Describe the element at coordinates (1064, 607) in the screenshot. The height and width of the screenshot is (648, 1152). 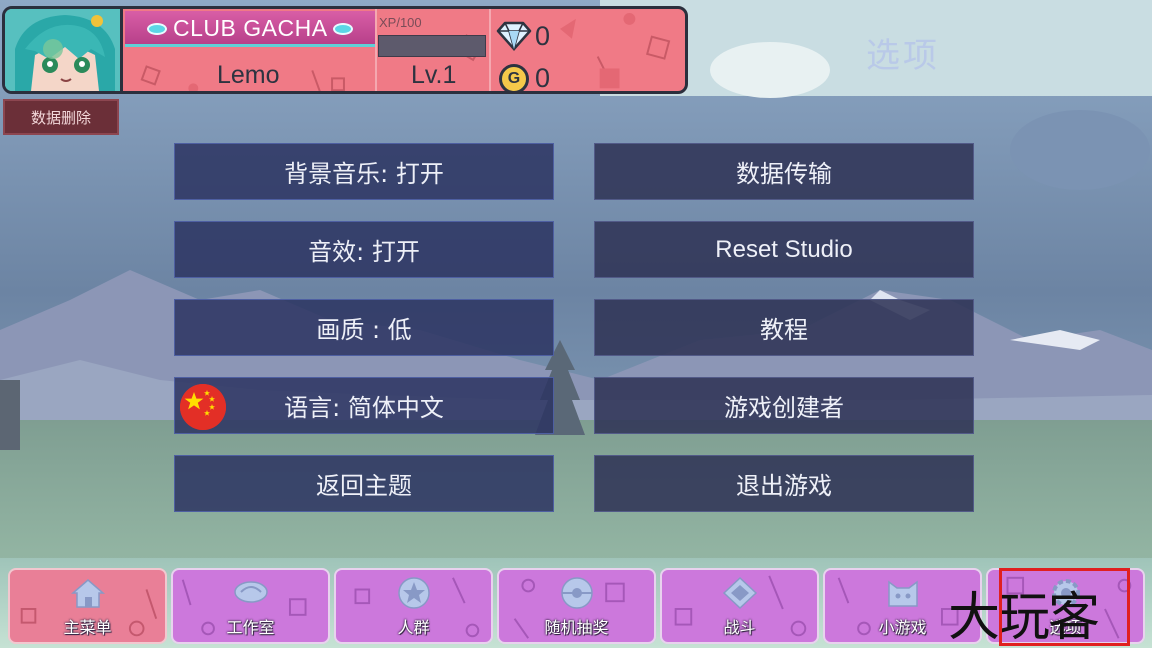
I see `options-tab-highlight` at that location.